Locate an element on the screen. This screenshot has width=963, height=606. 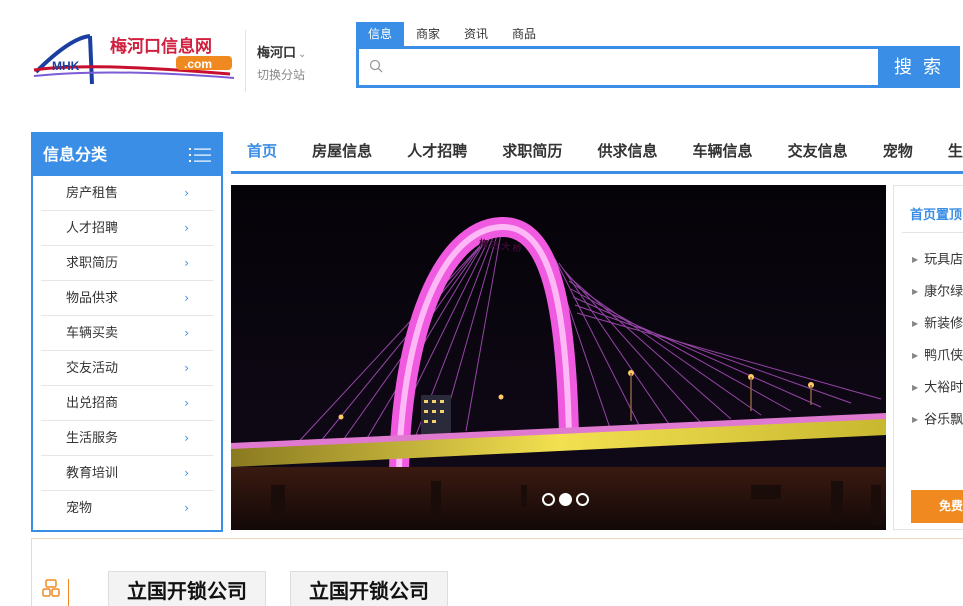
category-item-vehicles: 车辆买卖 › is located at coordinates (127, 333).